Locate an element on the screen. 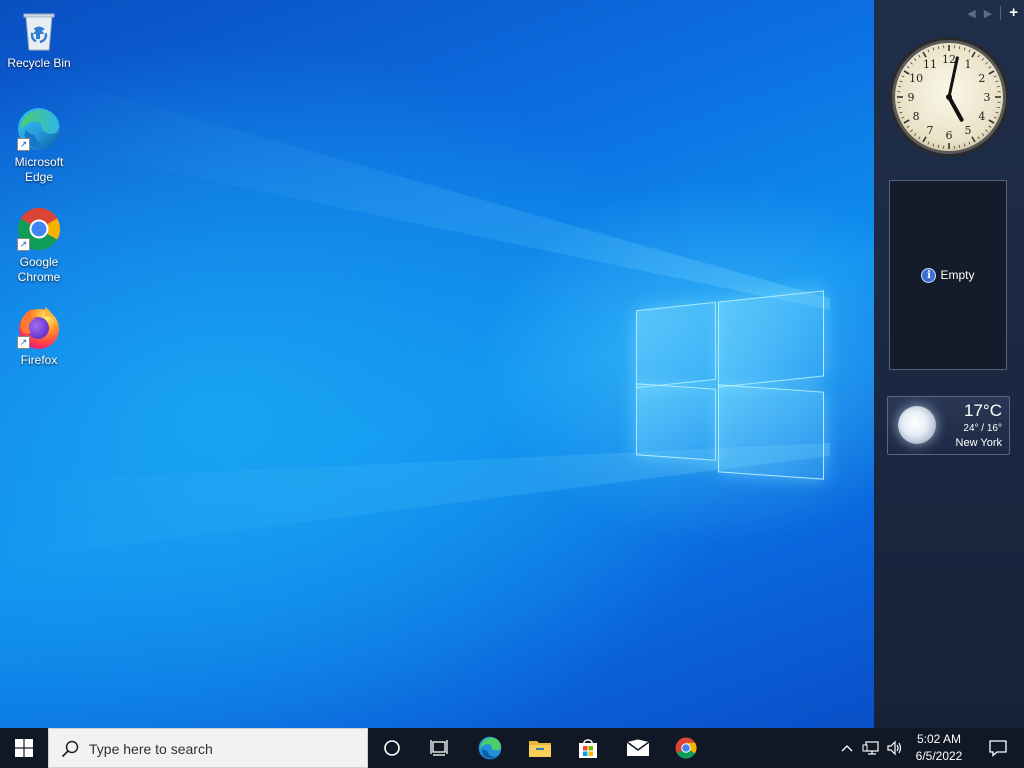 Image resolution: width=1024 pixels, height=768 pixels. network-icon is located at coordinates (870, 748).